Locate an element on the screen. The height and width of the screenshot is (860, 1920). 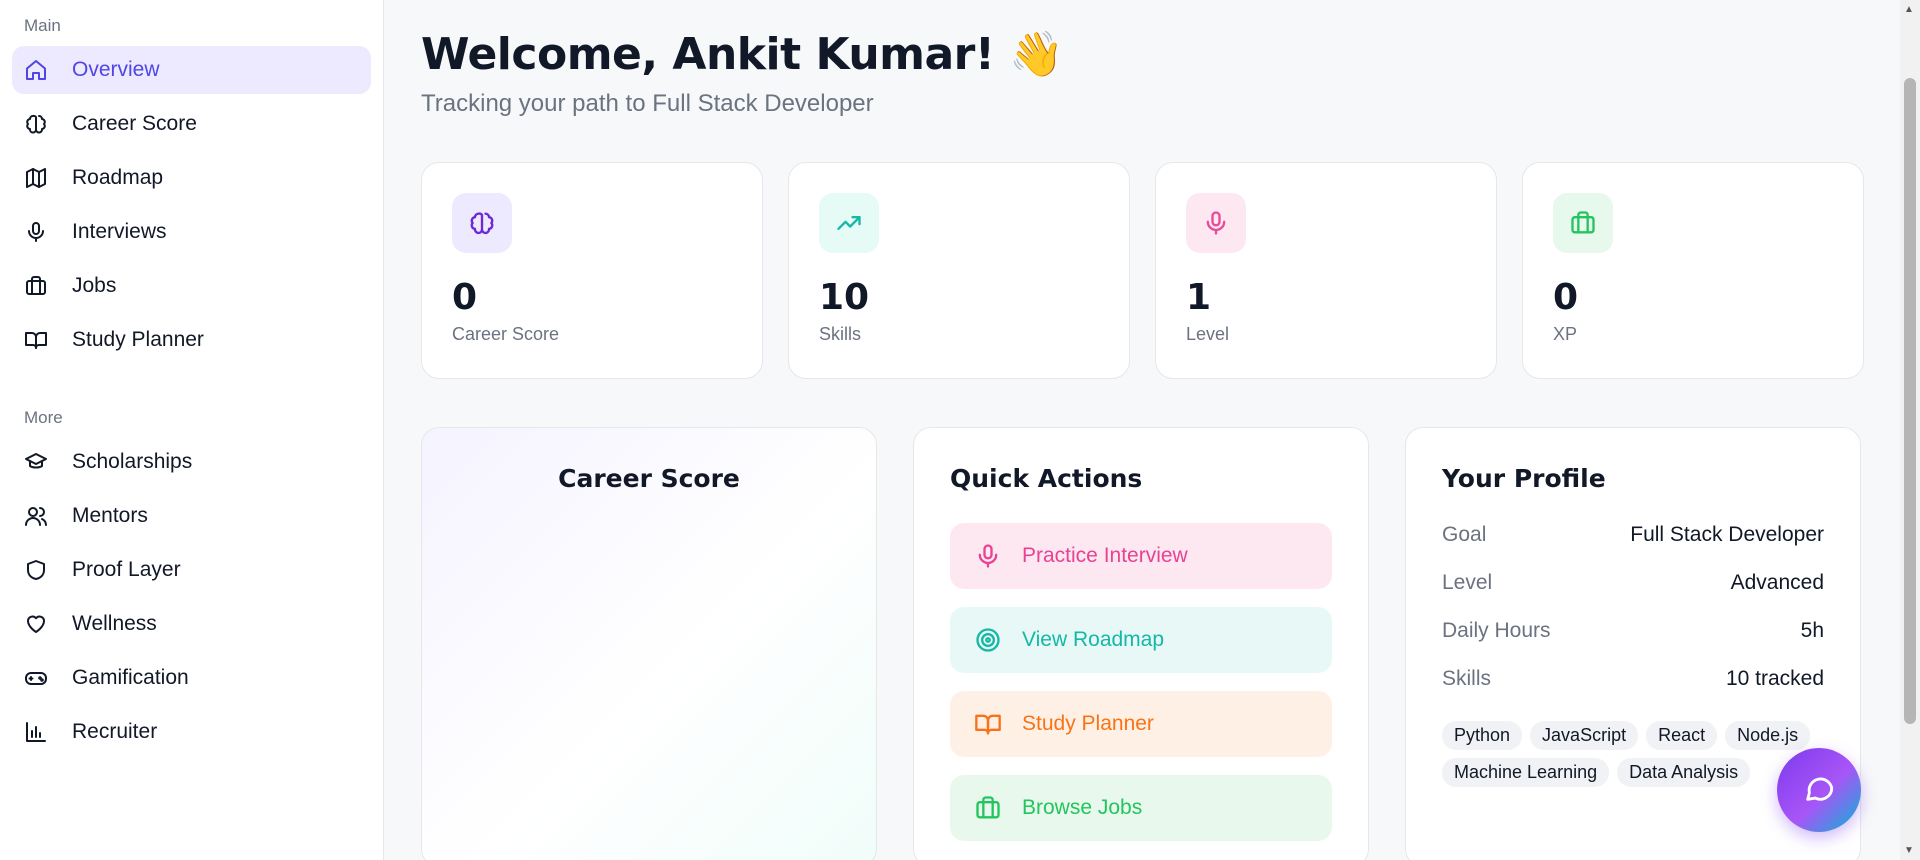
home-icon is located at coordinates (36, 70).